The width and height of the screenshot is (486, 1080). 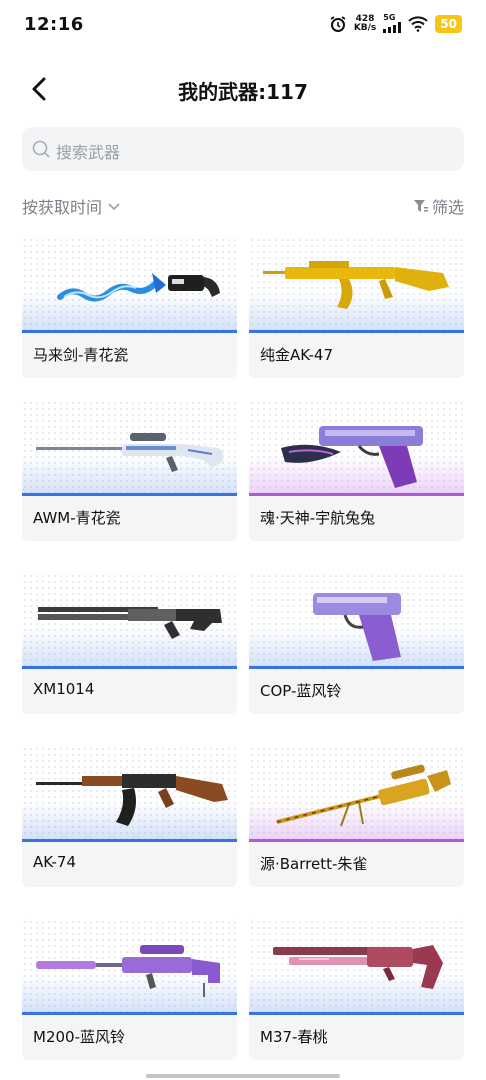 What do you see at coordinates (301, 691) in the screenshot?
I see `weapon-name: COP-蓝风铃` at bounding box center [301, 691].